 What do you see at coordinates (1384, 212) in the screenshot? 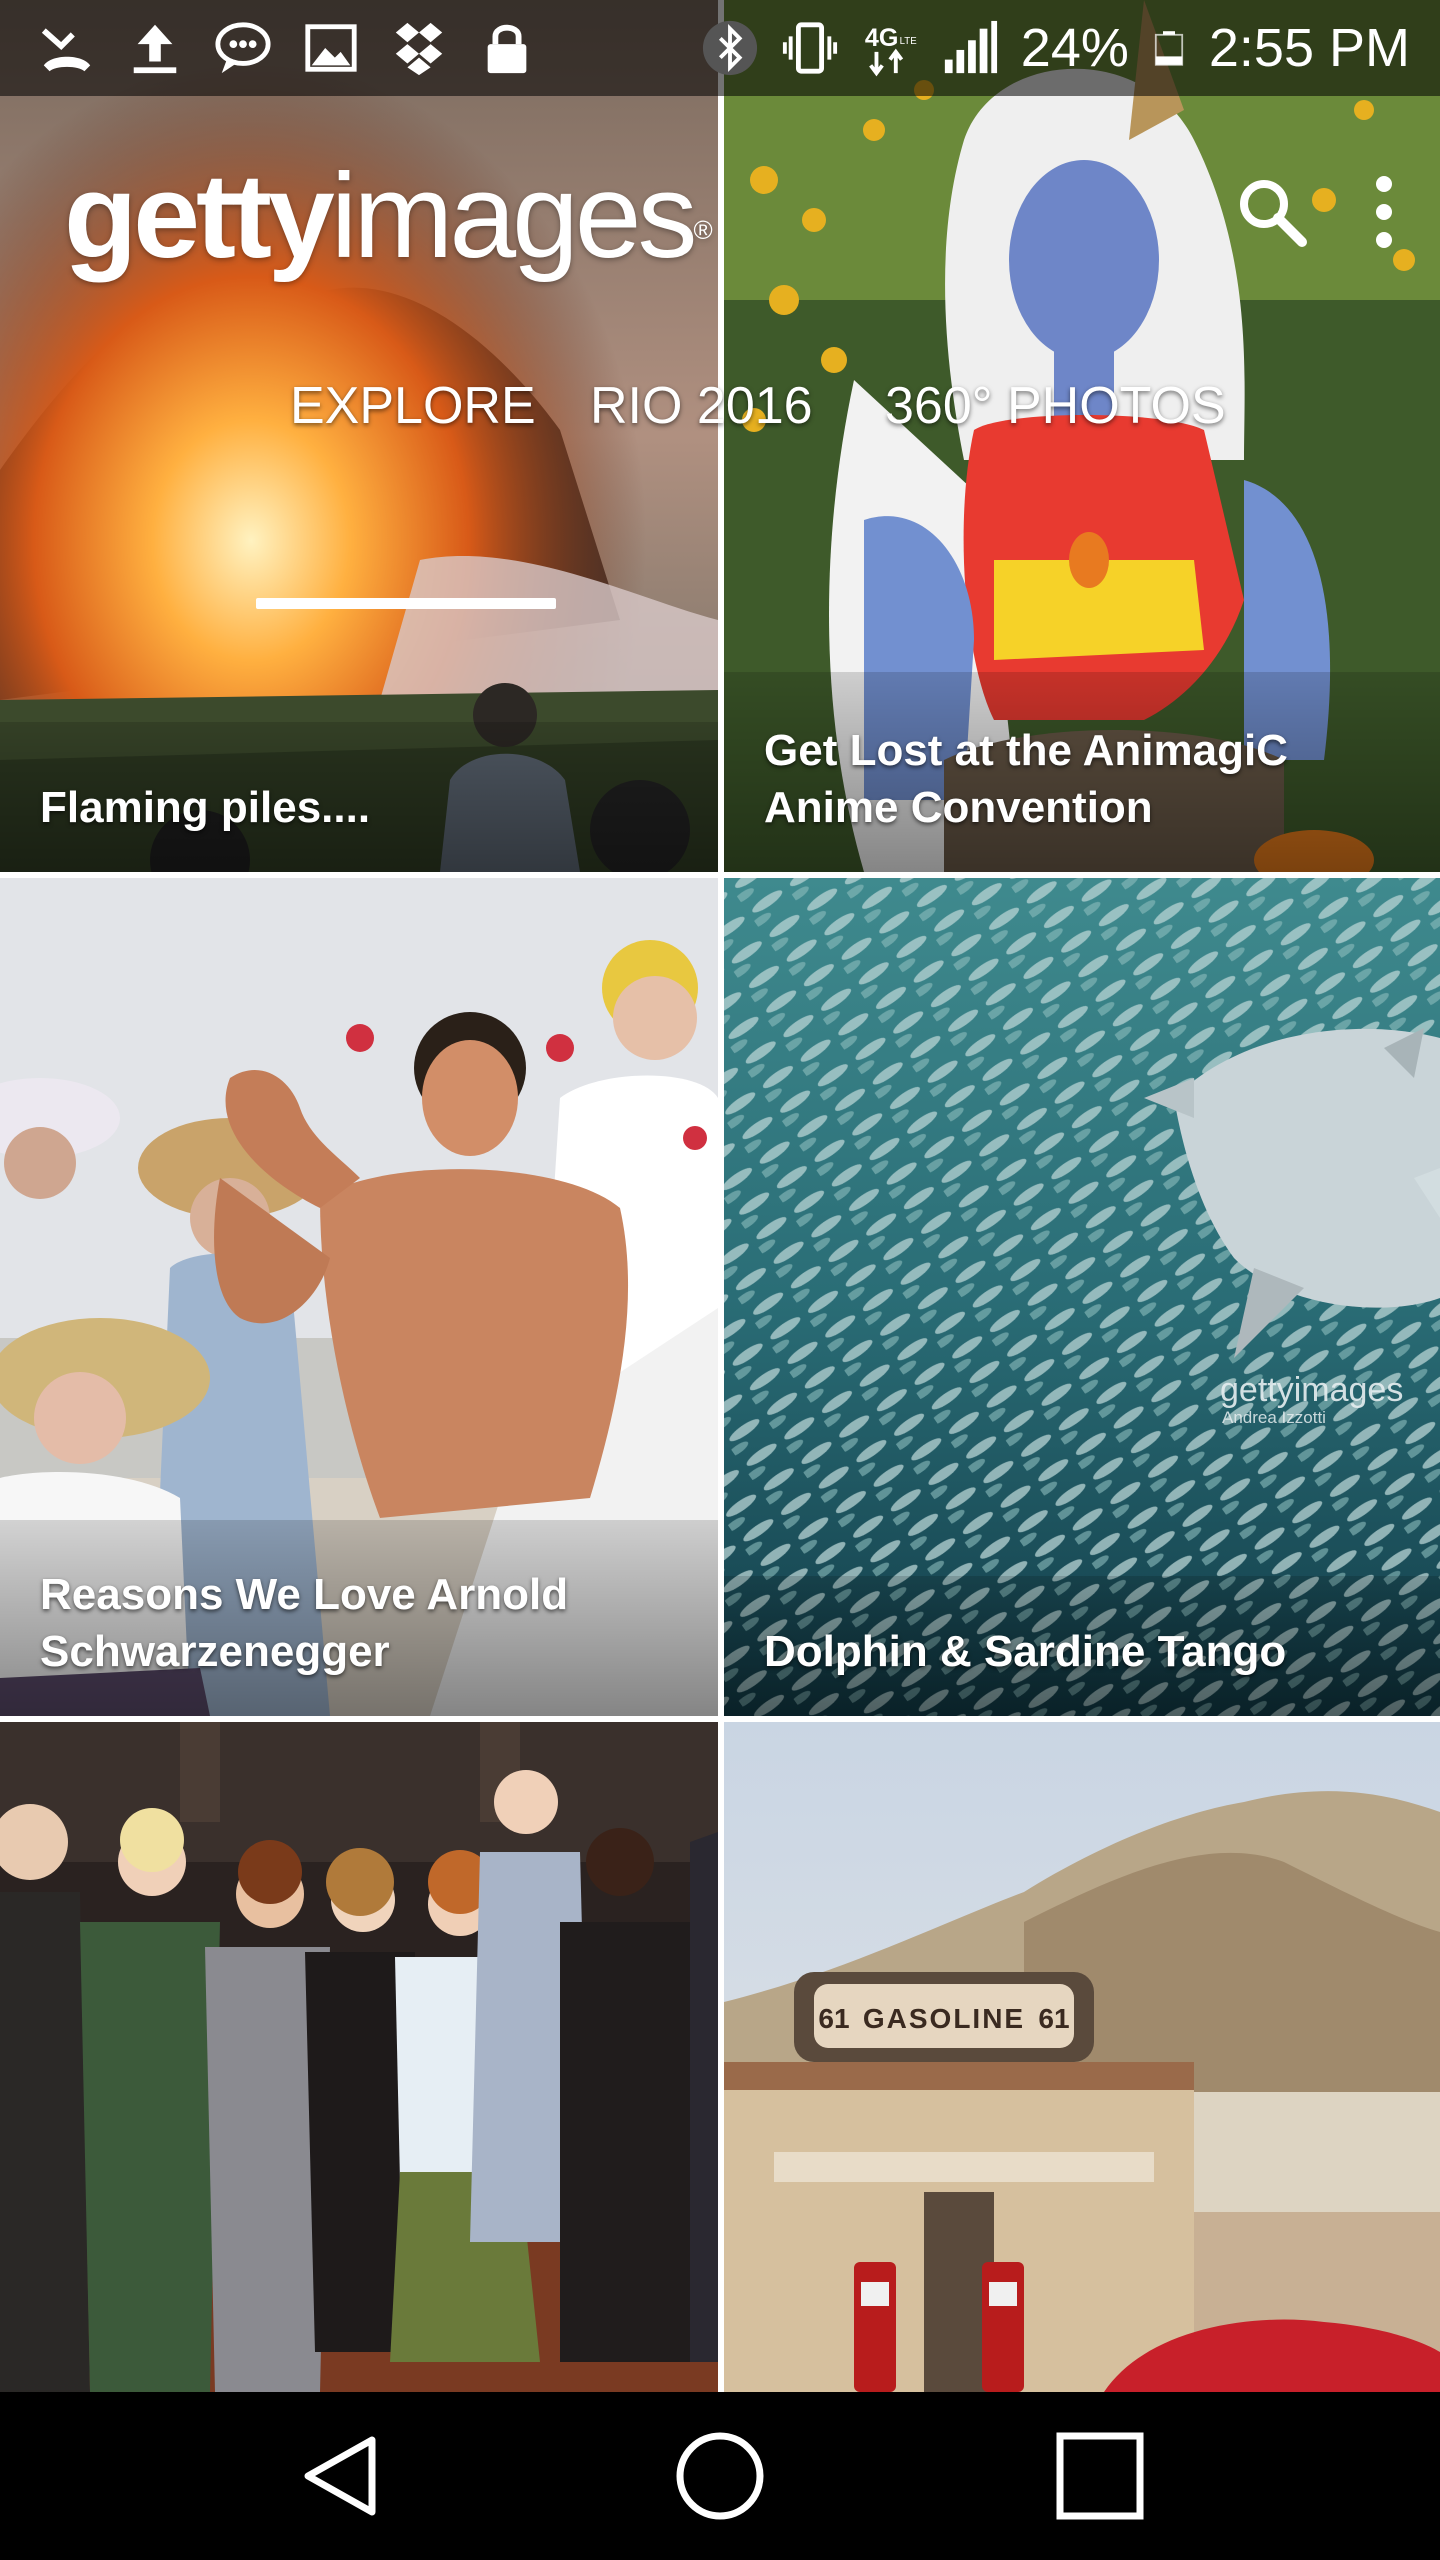
I see `more-vert-icon` at bounding box center [1384, 212].